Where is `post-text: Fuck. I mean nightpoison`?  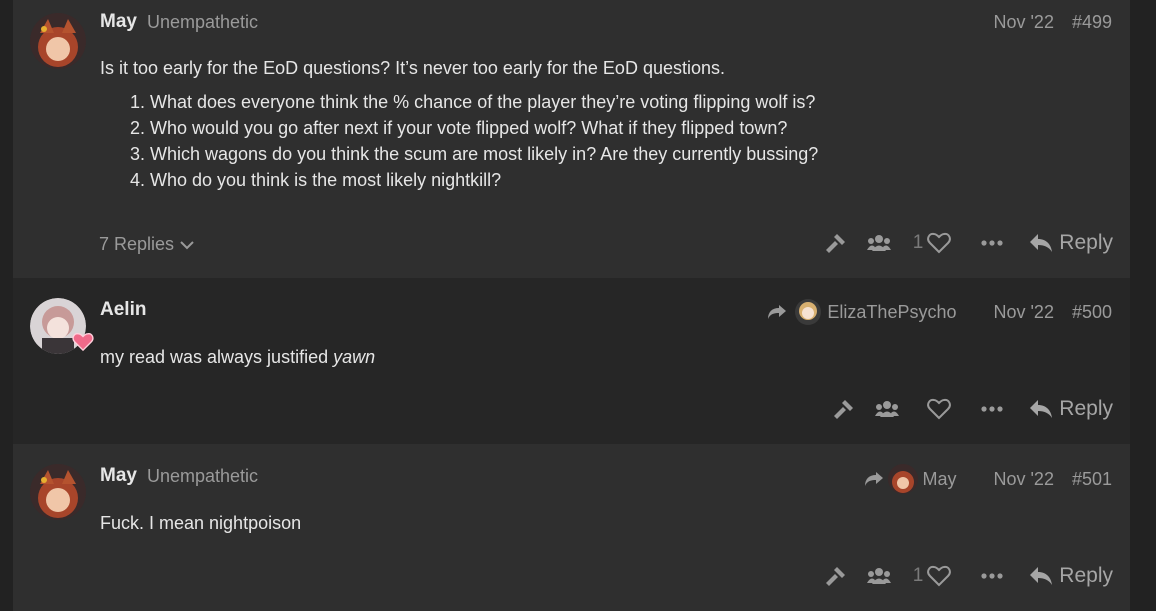 post-text: Fuck. I mean nightpoison is located at coordinates (201, 523).